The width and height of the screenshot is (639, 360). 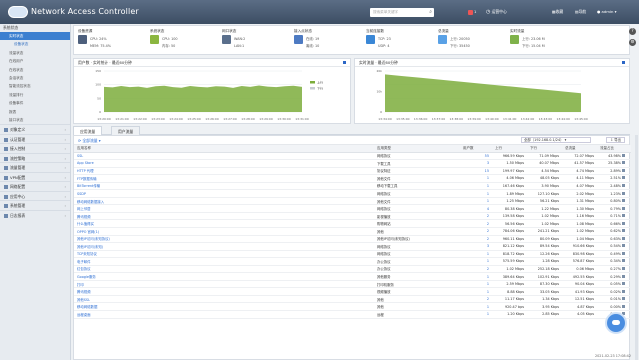 I want to click on scope-select: 全部（192.168.0.1/24） ▾, so click(x=556, y=140).